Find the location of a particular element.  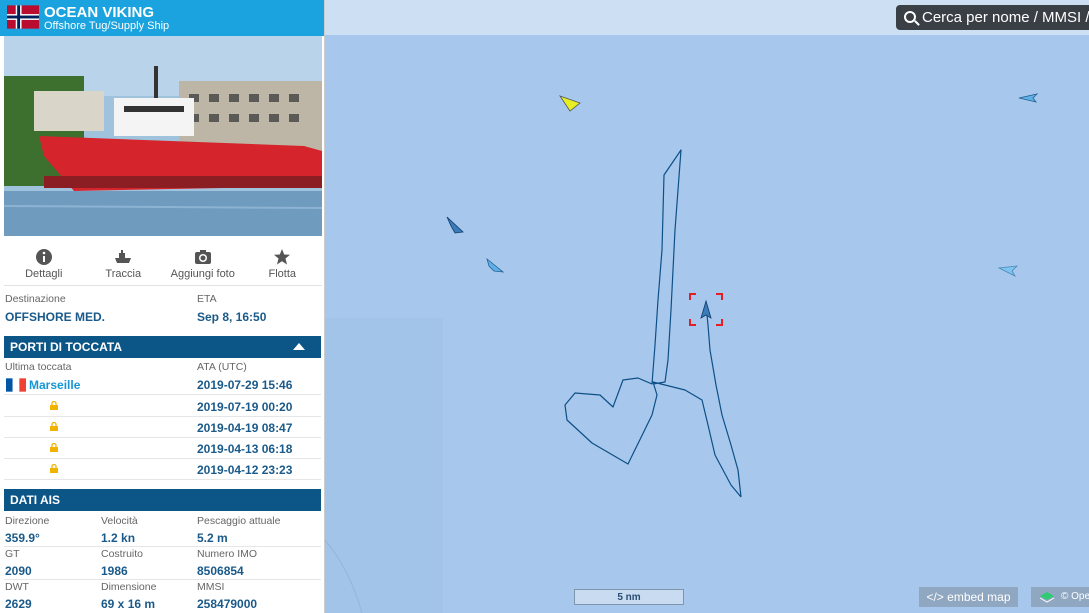

selected-vessel-reticle is located at coordinates (706, 309).